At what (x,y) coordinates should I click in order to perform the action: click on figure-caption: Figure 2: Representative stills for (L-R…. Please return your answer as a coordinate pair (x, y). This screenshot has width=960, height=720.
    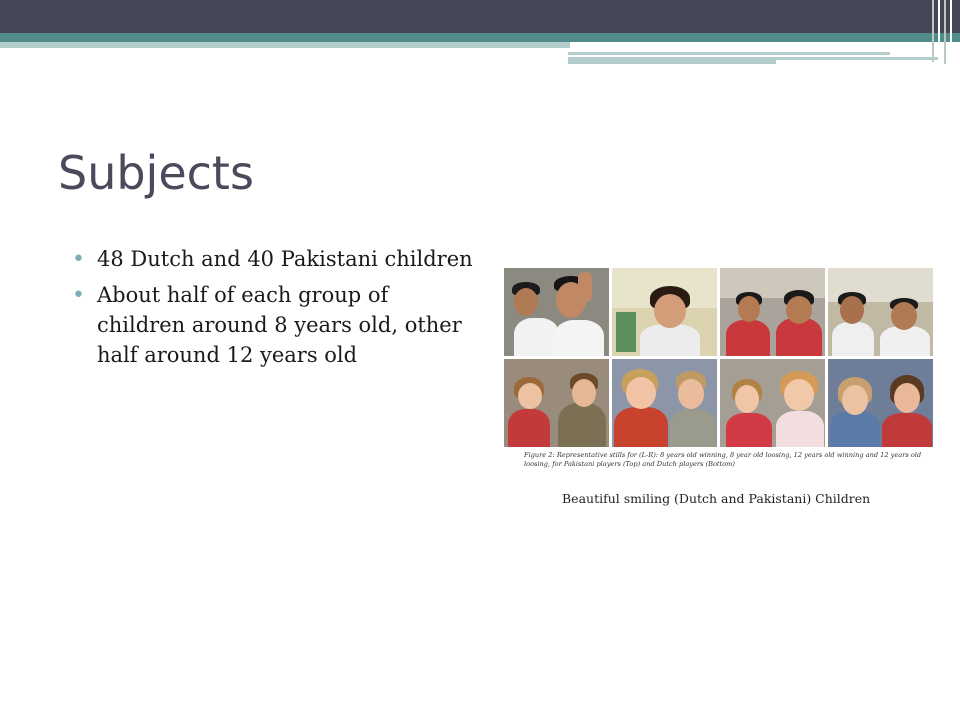
    Looking at the image, I should click on (723, 459).